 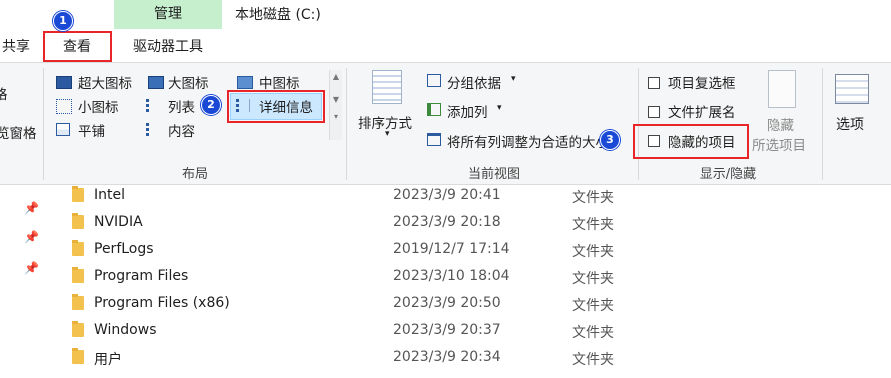 I want to click on file-date: 2019/12/7 17:14, so click(x=451, y=249).